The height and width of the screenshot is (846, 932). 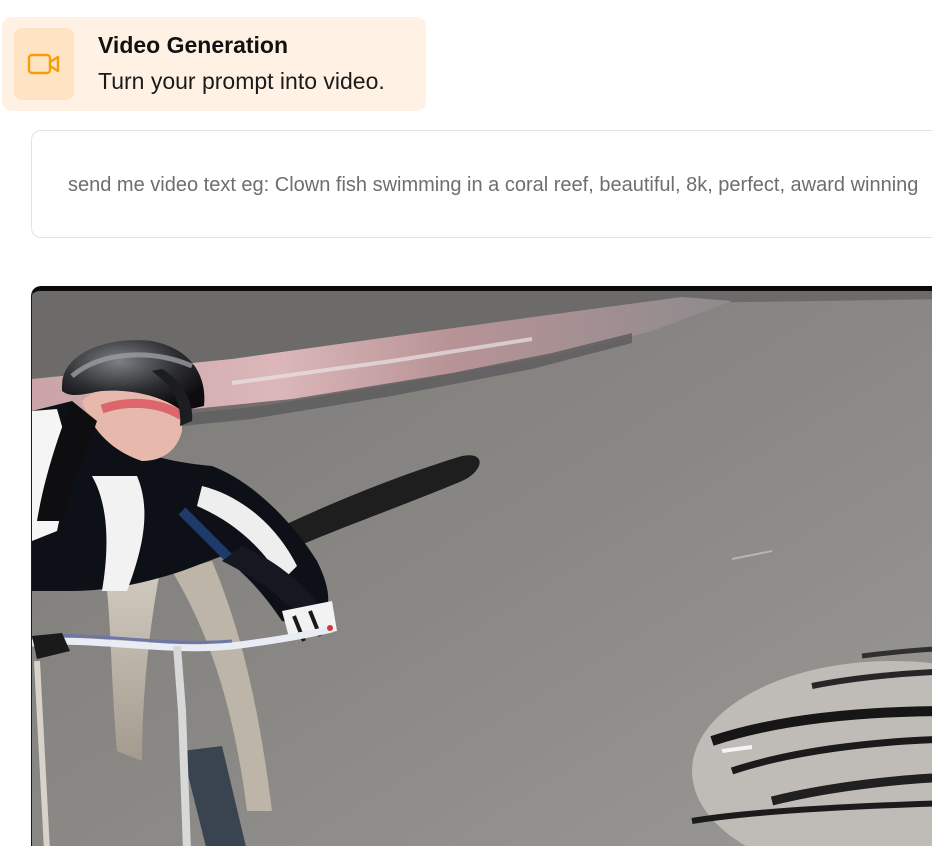 I want to click on feature-title: Video Generation, so click(x=193, y=45).